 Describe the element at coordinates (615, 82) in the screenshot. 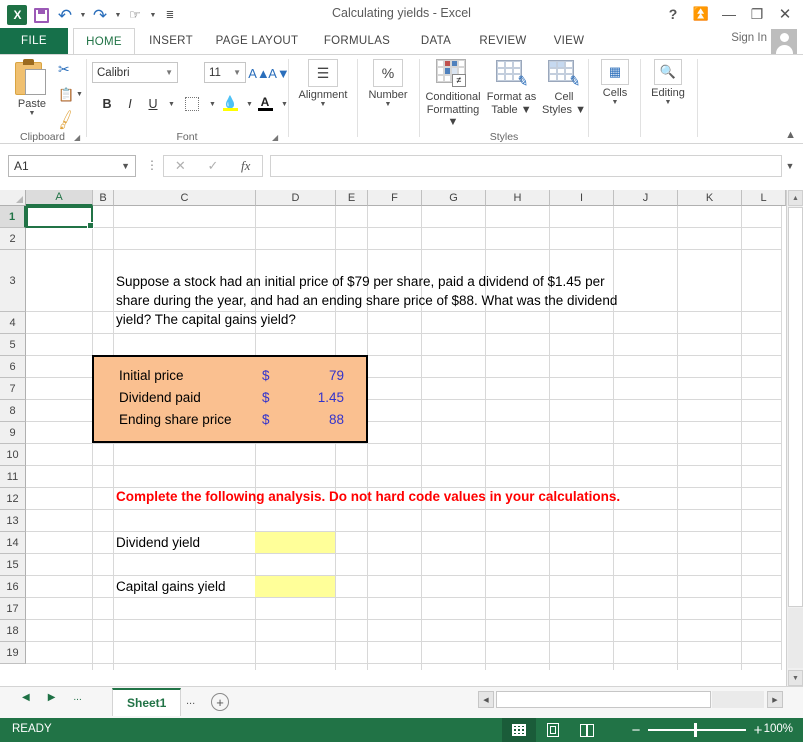

I see `cells-button: ▦ Cells ▼` at that location.